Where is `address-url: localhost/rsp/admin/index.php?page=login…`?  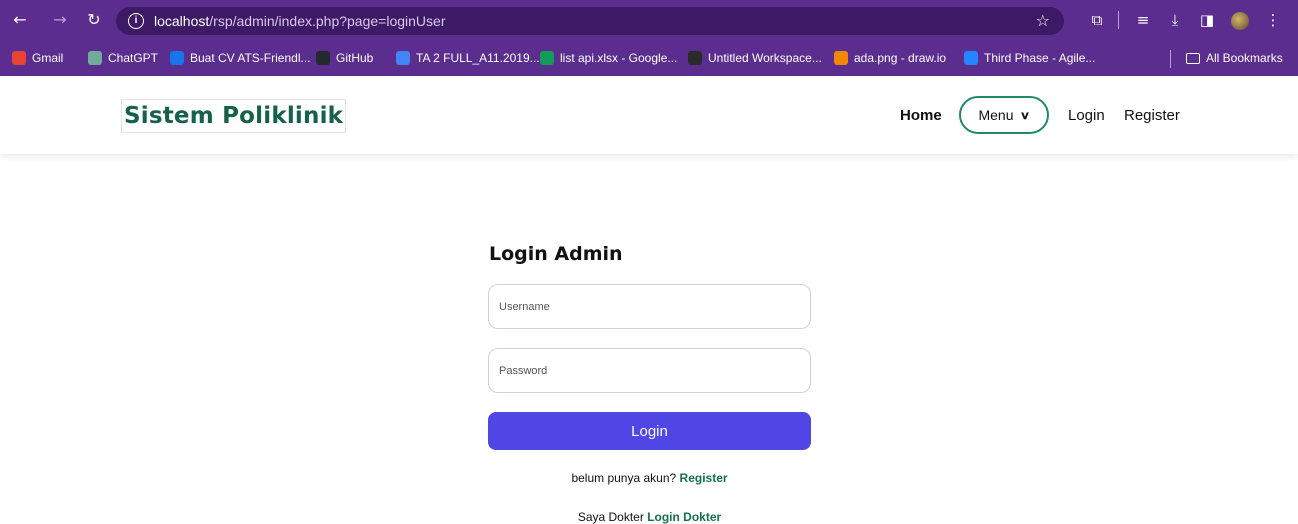 address-url: localhost/rsp/admin/index.php?page=login… is located at coordinates (299, 21).